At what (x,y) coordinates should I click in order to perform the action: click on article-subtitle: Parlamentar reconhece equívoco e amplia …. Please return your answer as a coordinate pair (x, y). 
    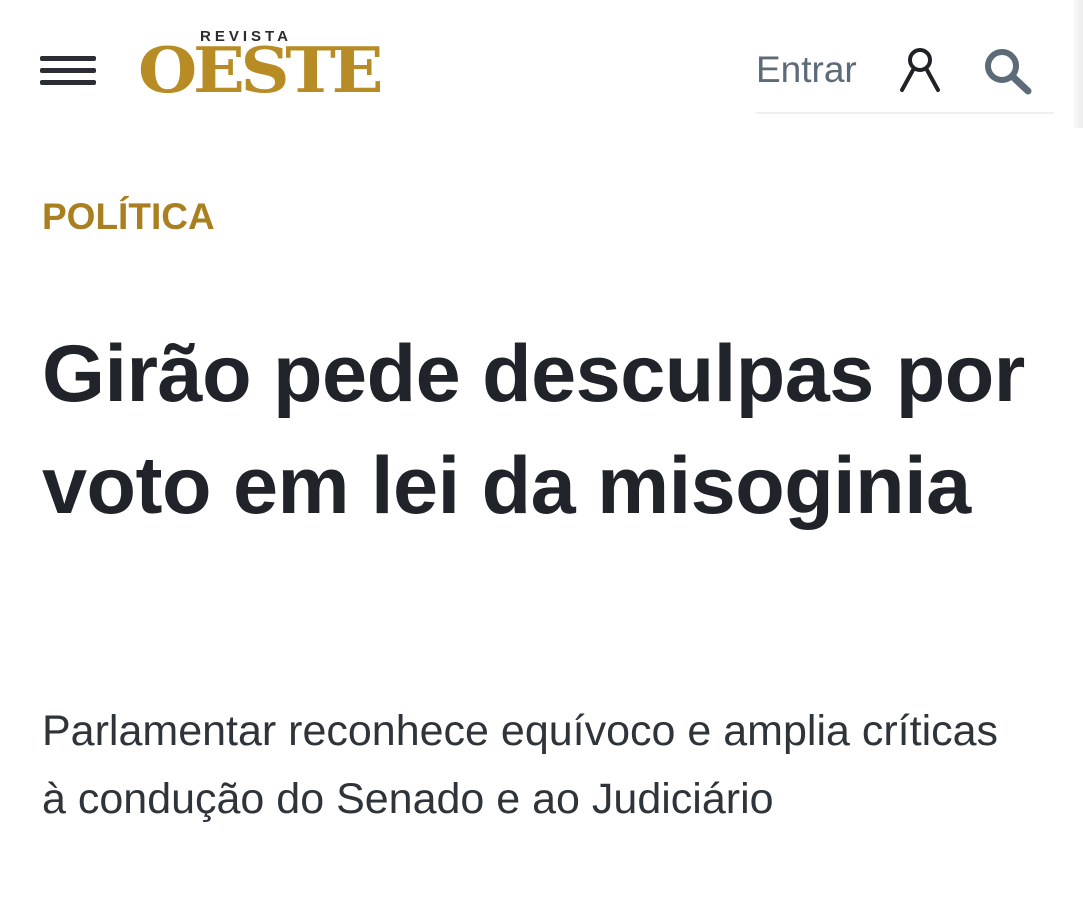
    Looking at the image, I should click on (520, 765).